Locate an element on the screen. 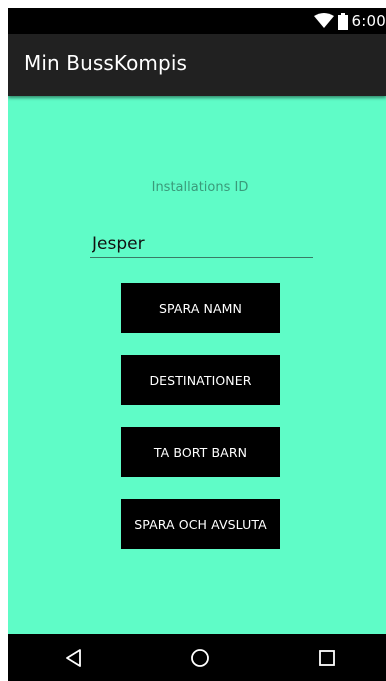 Image resolution: width=386 pixels, height=681 pixels. destinations-button: DESTINATIONER is located at coordinates (200, 380).